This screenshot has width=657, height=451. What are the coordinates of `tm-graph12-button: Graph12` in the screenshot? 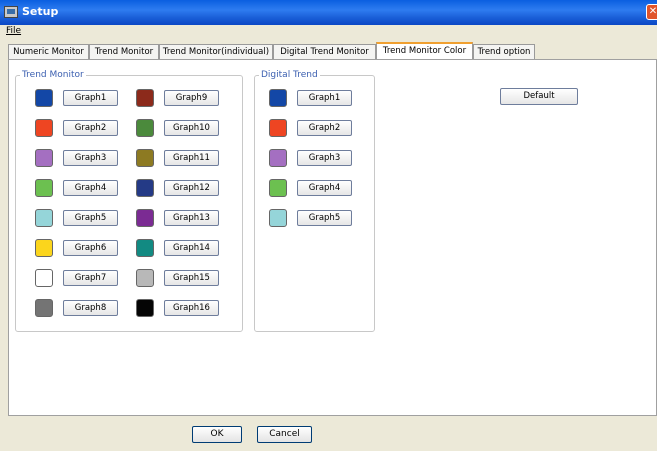 It's located at (191, 188).